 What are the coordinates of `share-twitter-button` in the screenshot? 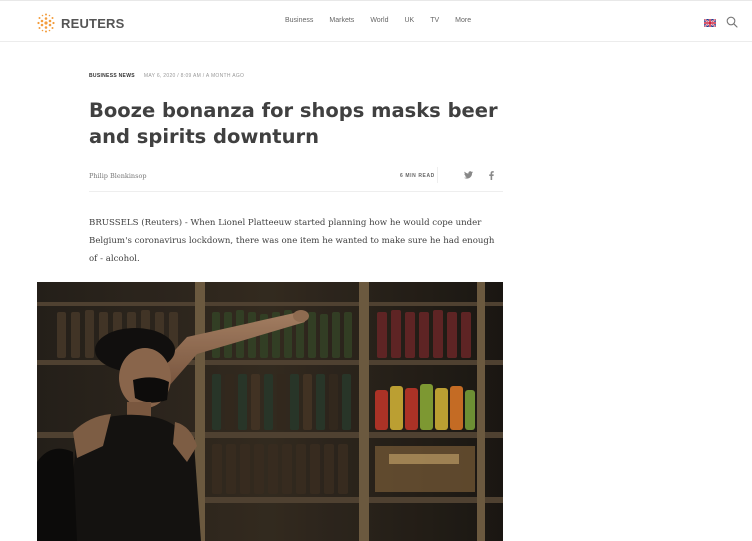 It's located at (468, 175).